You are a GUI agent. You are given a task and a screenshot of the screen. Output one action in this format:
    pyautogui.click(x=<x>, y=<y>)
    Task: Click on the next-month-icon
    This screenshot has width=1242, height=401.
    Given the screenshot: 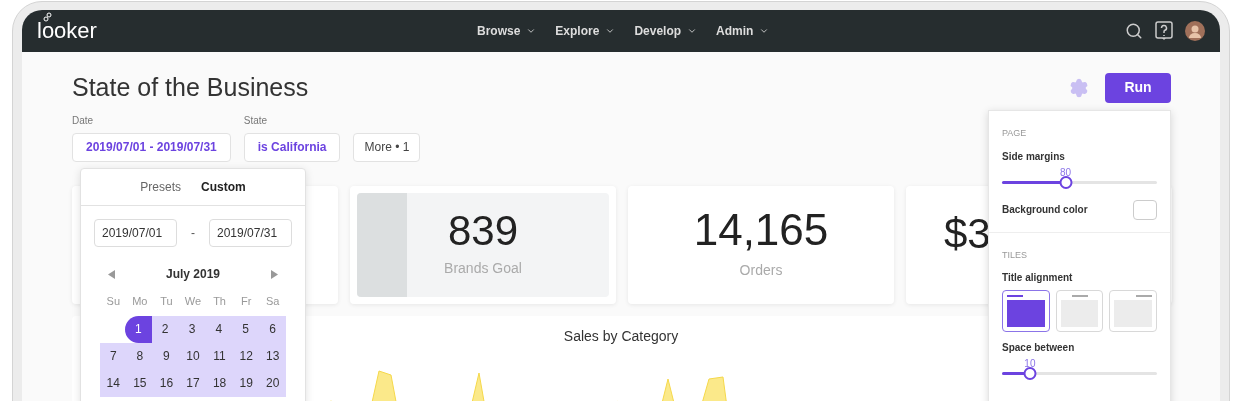 What is the action you would take?
    pyautogui.click(x=274, y=274)
    